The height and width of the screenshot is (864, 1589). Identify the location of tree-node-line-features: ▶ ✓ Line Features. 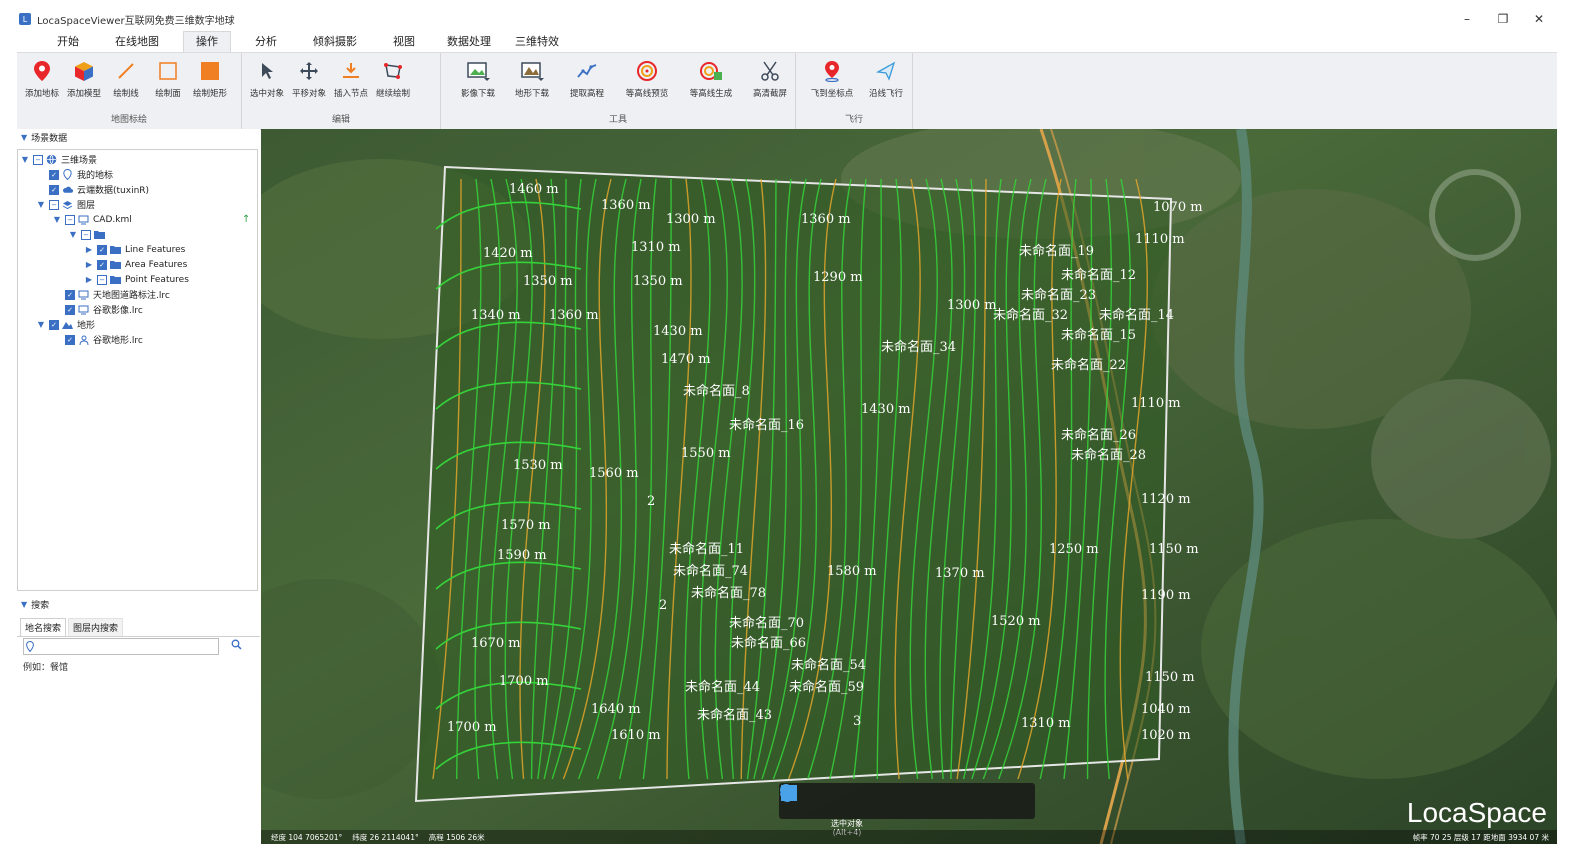
(134, 249).